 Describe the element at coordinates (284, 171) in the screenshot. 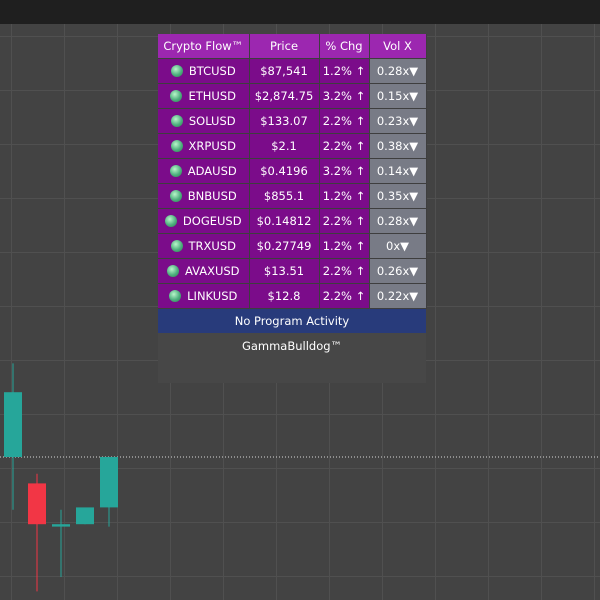

I see `price-cell: $0.4196` at that location.